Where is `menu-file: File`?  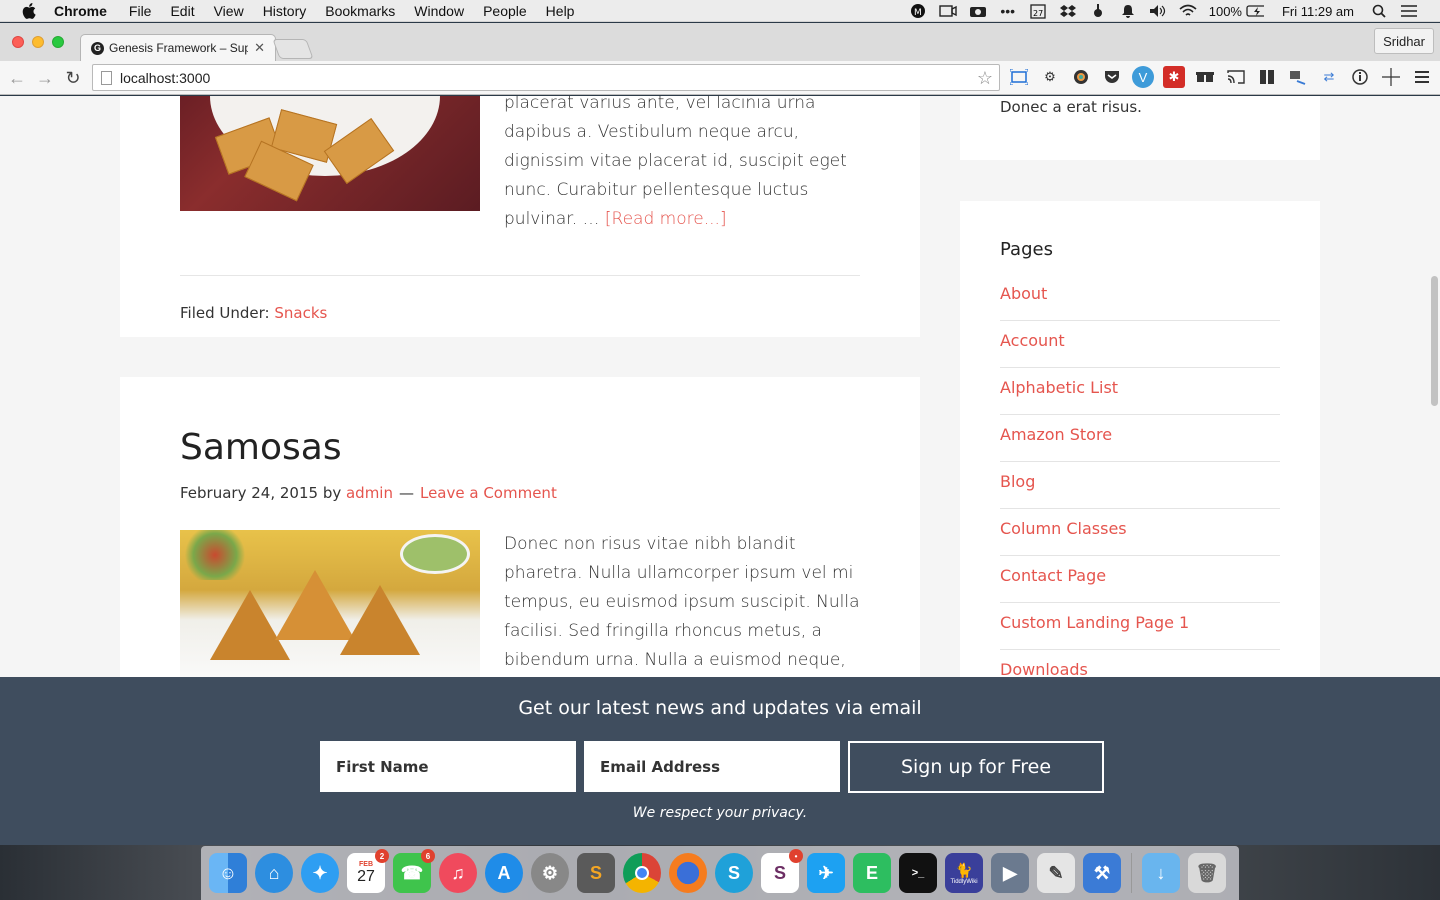
menu-file: File is located at coordinates (140, 11).